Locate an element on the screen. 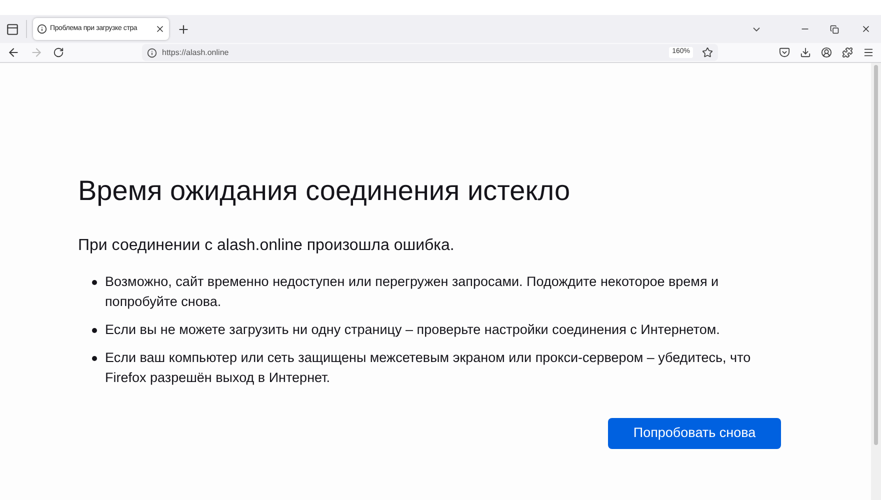 This screenshot has height=500, width=881. scrollbar-thumb is located at coordinates (876, 255).